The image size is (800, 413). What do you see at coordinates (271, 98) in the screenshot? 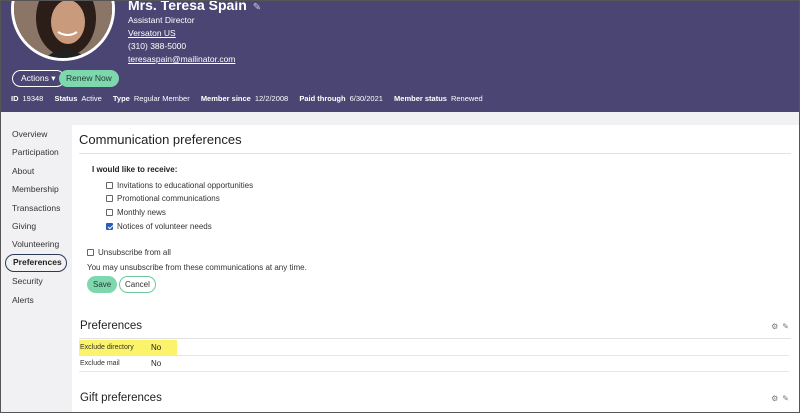
I see `meta-value-member-since: 12/2/2008` at bounding box center [271, 98].